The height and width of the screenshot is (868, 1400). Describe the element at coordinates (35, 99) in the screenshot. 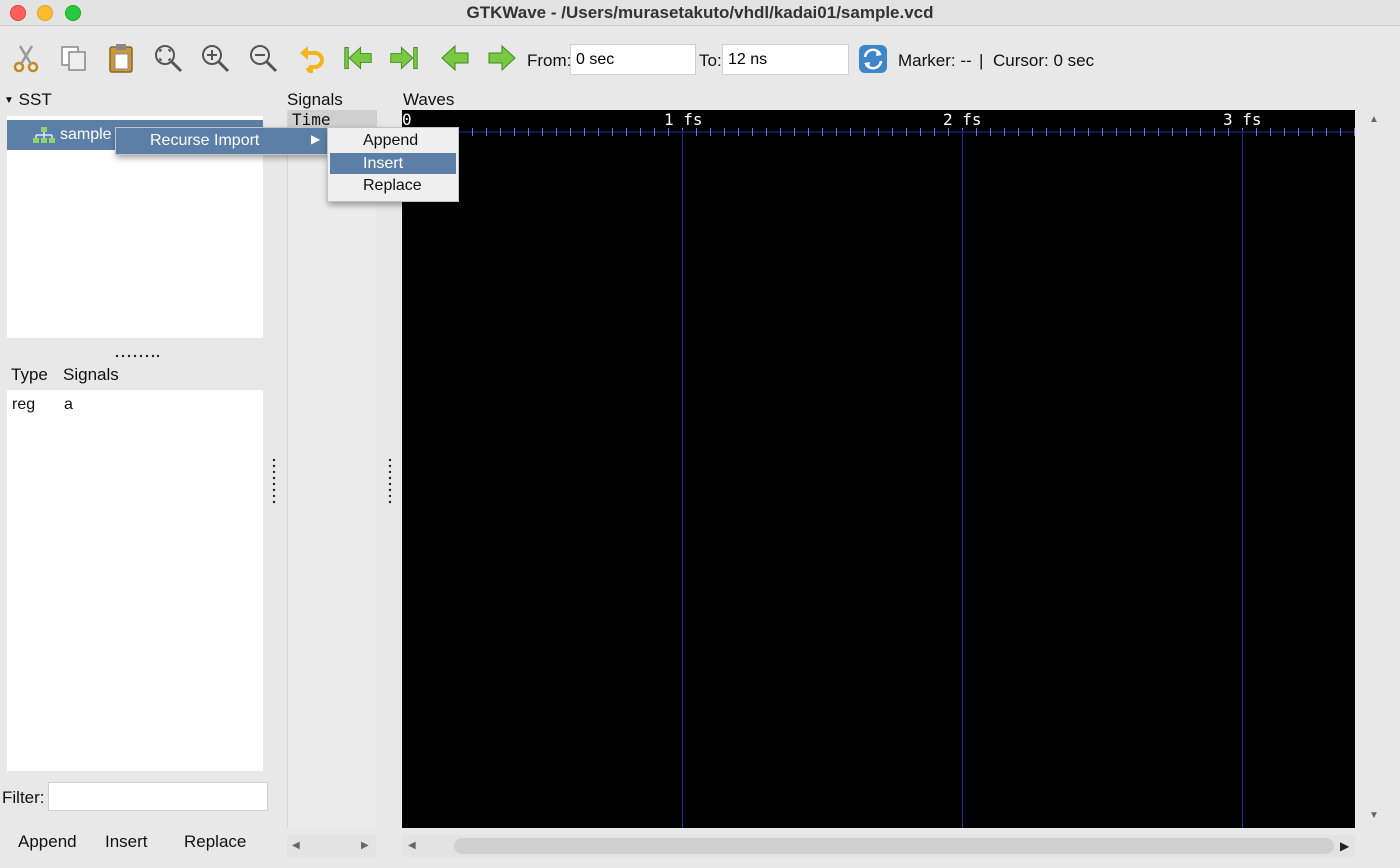

I see `sst-label: SST` at that location.